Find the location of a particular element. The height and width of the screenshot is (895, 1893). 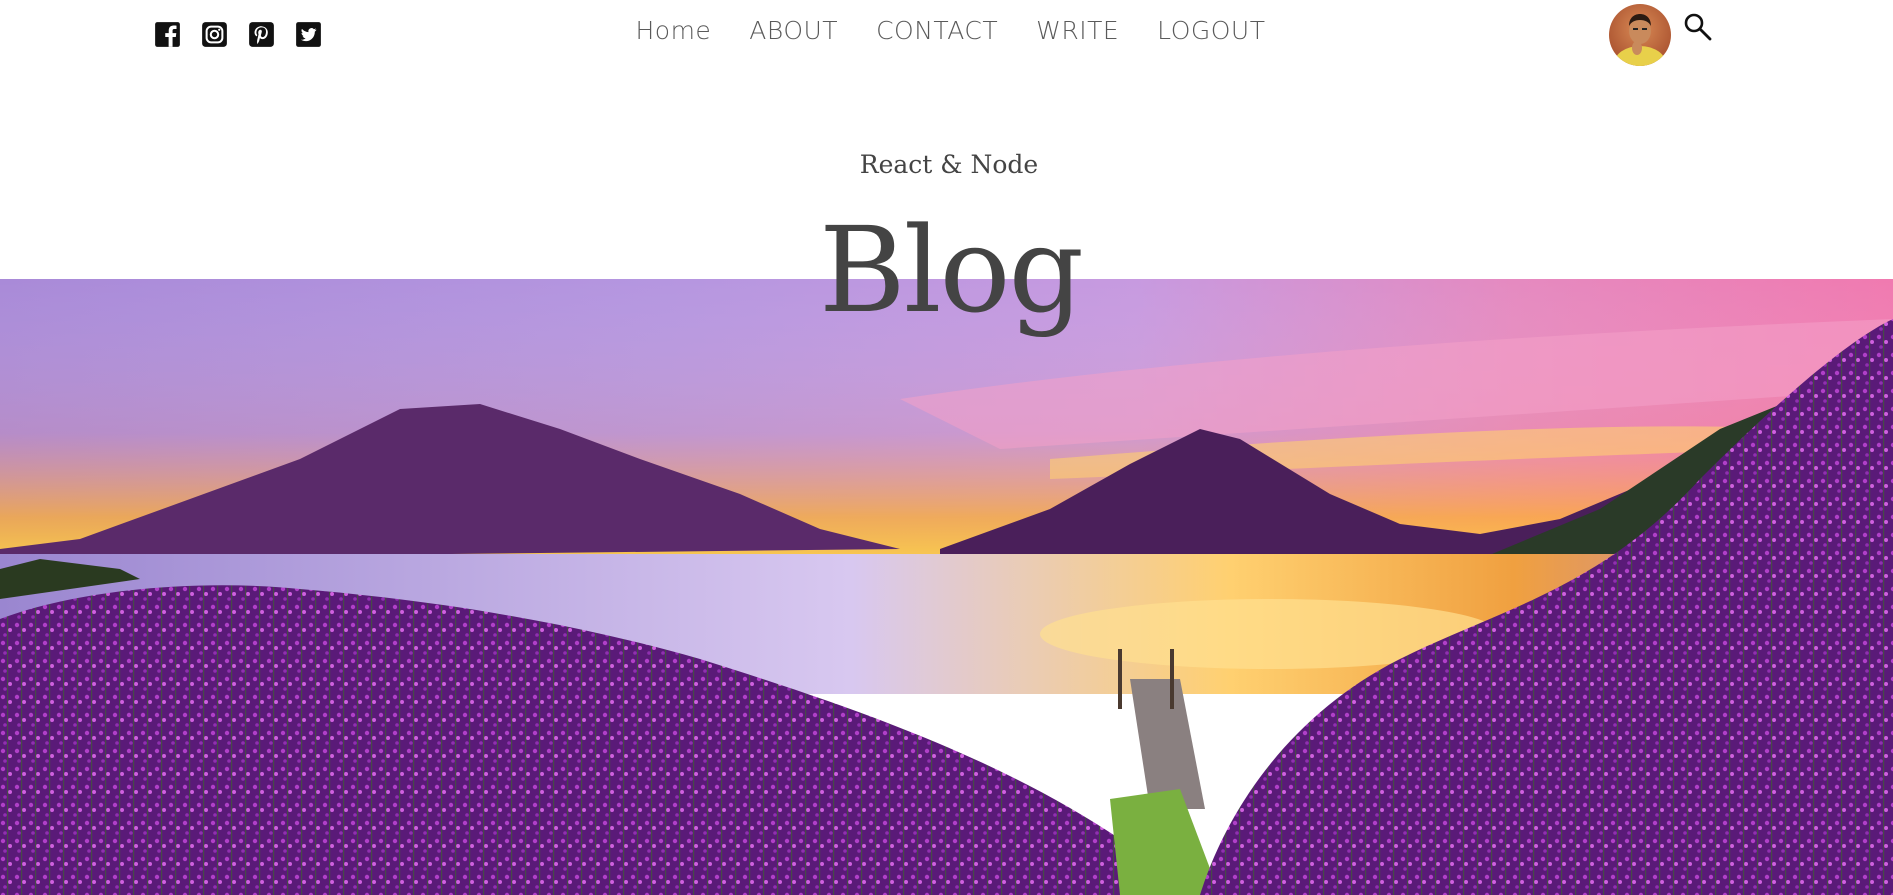

avatar is located at coordinates (1640, 35).